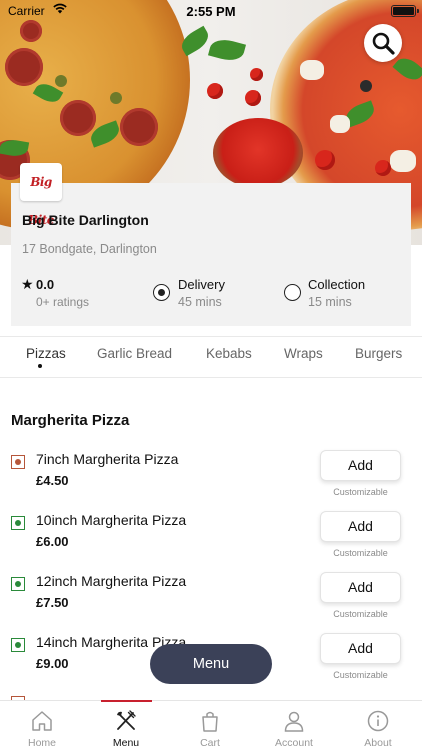  Describe the element at coordinates (45, 284) in the screenshot. I see `rating-value: 0.0` at that location.